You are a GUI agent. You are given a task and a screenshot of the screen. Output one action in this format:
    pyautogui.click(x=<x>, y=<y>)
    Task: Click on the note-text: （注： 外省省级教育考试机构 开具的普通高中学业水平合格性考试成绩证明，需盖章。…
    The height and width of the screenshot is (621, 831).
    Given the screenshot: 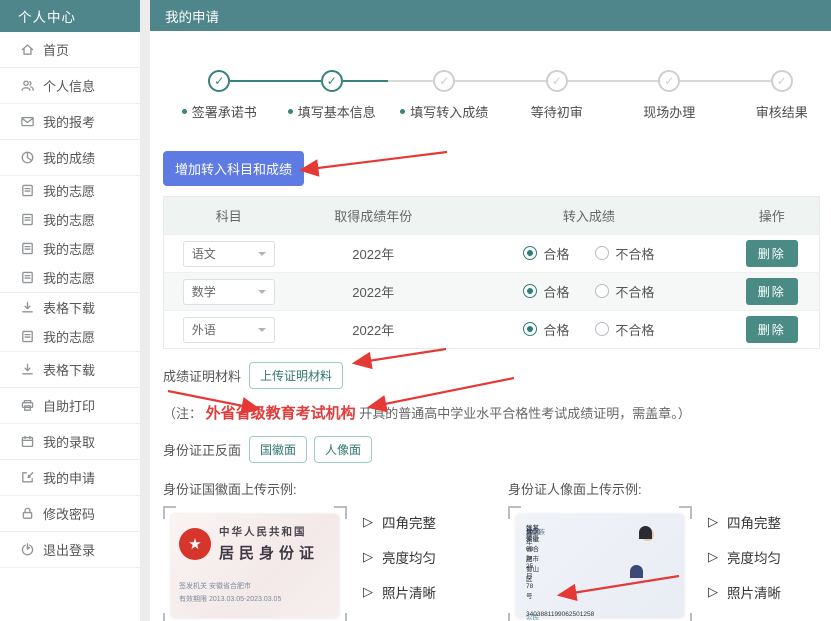 What is the action you would take?
    pyautogui.click(x=497, y=412)
    